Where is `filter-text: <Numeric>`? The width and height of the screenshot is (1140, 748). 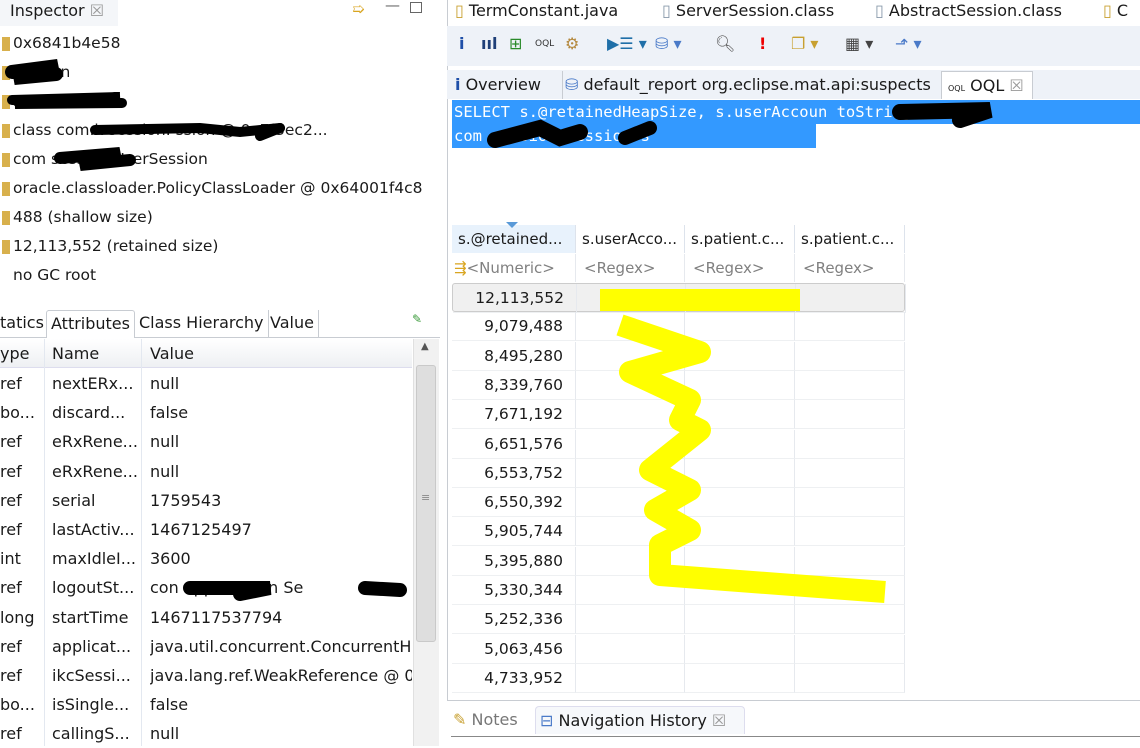 filter-text: <Numeric> is located at coordinates (510, 268).